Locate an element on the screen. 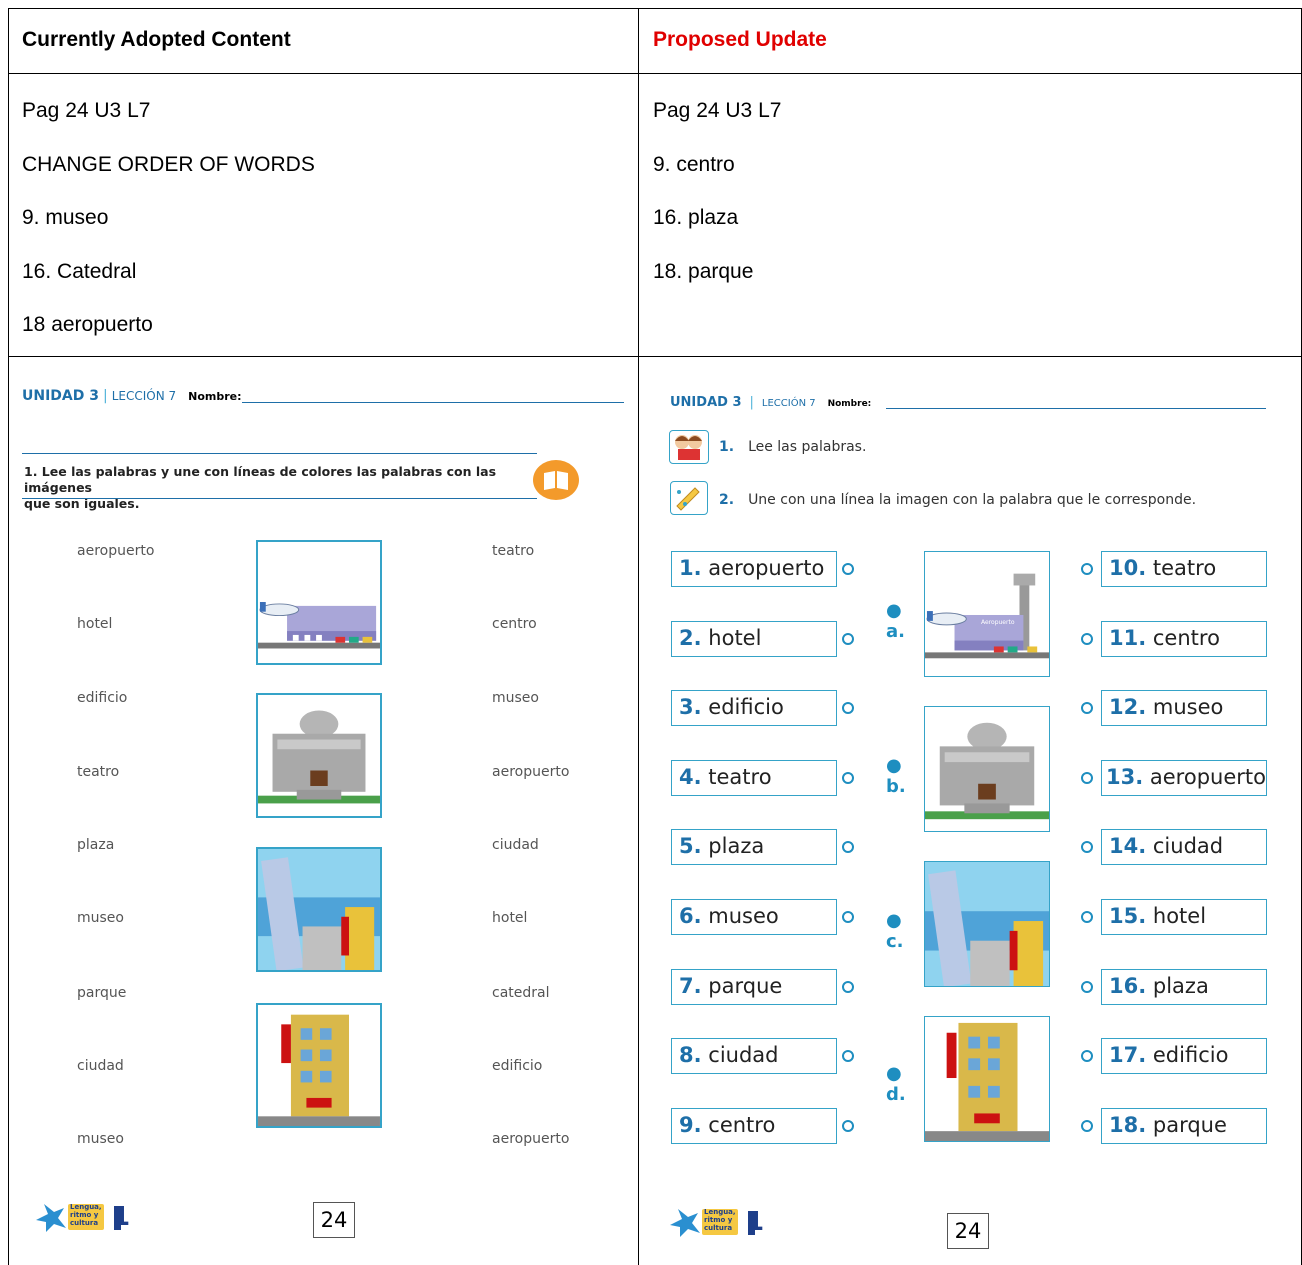  instruction-bottom-line is located at coordinates (279, 498).